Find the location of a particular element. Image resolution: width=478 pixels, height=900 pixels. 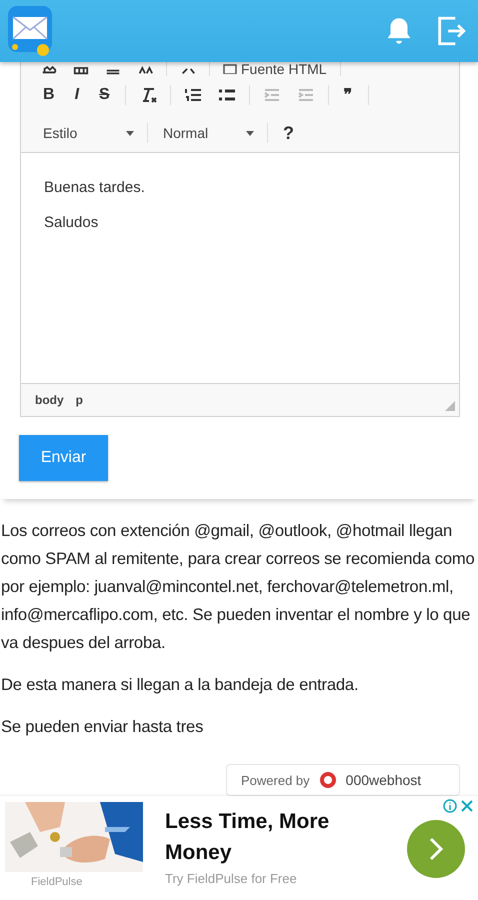

advertiser-name: FieldPulse is located at coordinates (57, 882).